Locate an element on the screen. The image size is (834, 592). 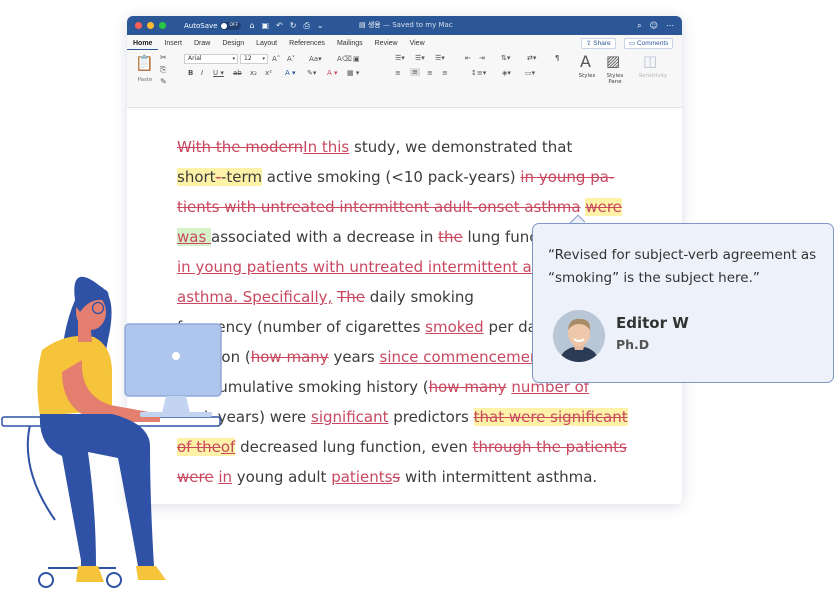
numbering-icon: ☰▾ is located at coordinates (420, 58).